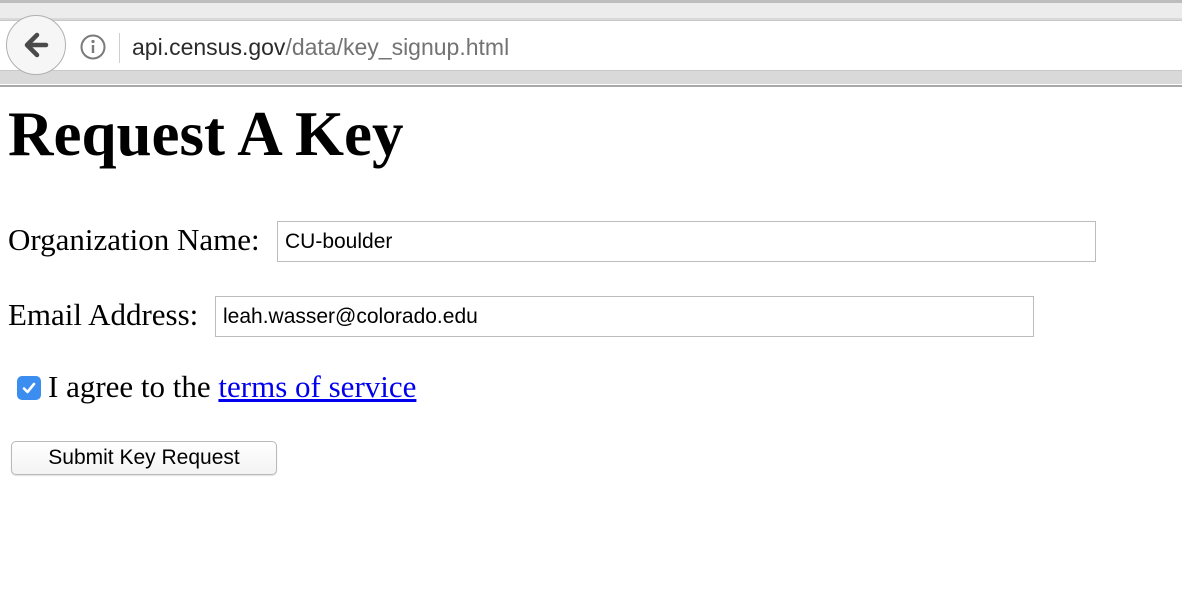 The width and height of the screenshot is (1182, 596). Describe the element at coordinates (591, 10) in the screenshot. I see `tab-strip` at that location.